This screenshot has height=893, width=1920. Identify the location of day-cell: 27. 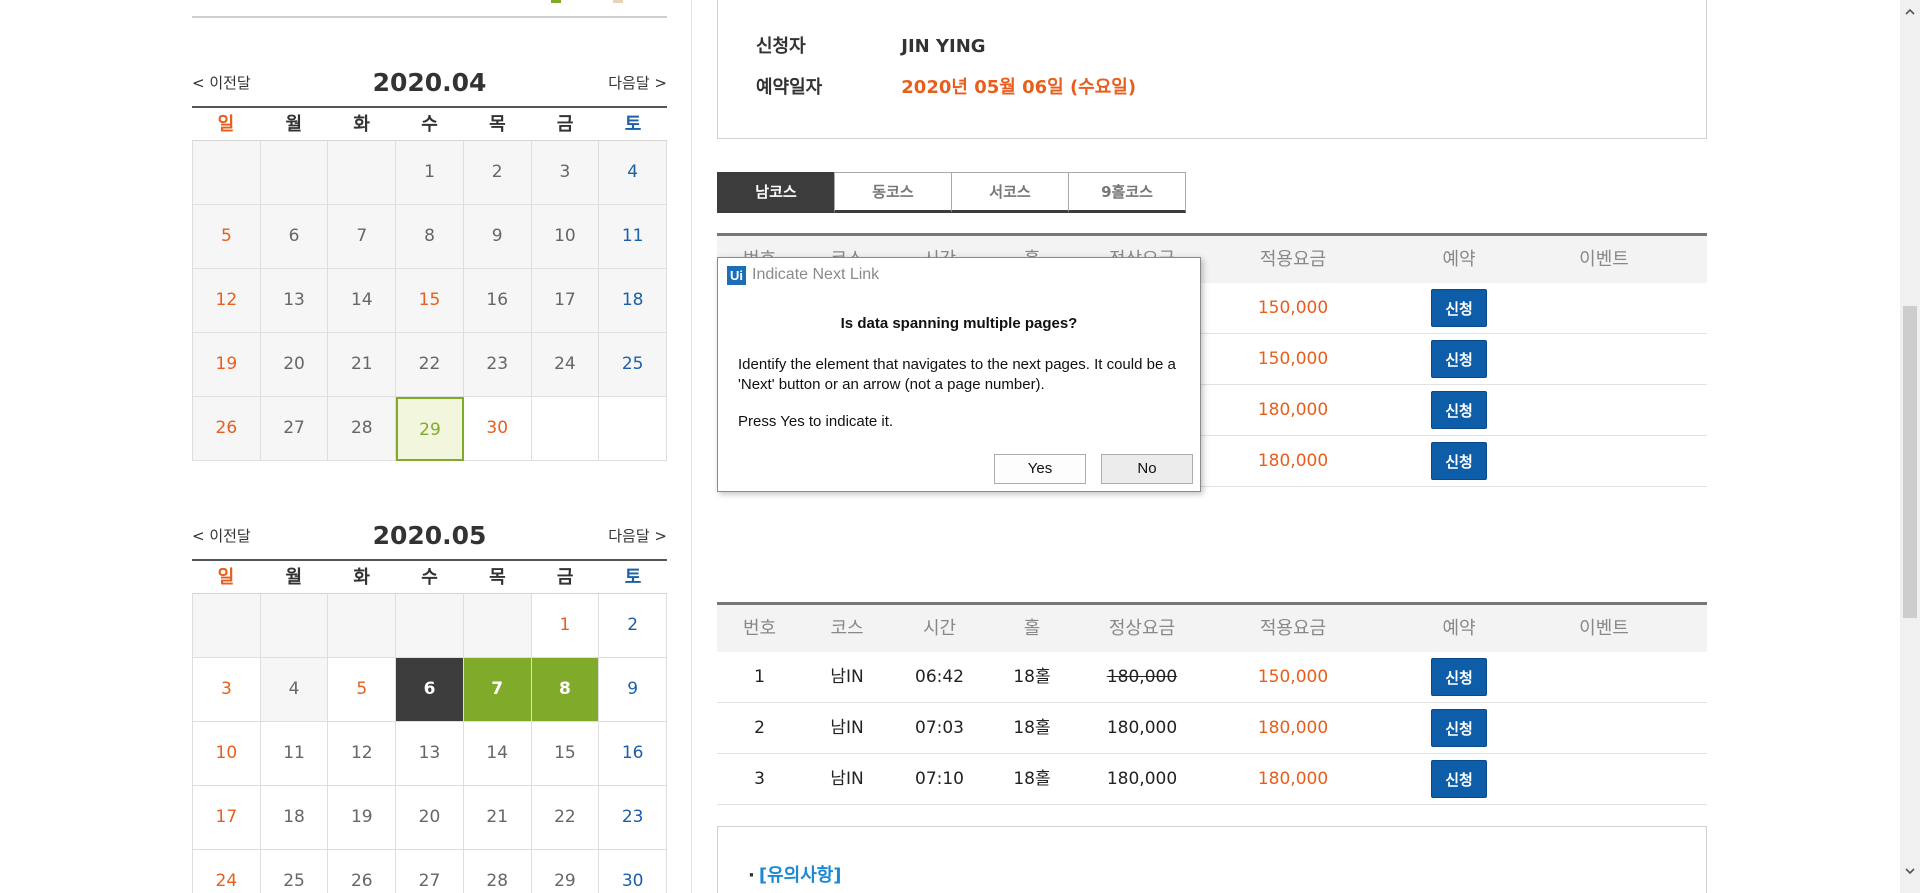
(430, 871).